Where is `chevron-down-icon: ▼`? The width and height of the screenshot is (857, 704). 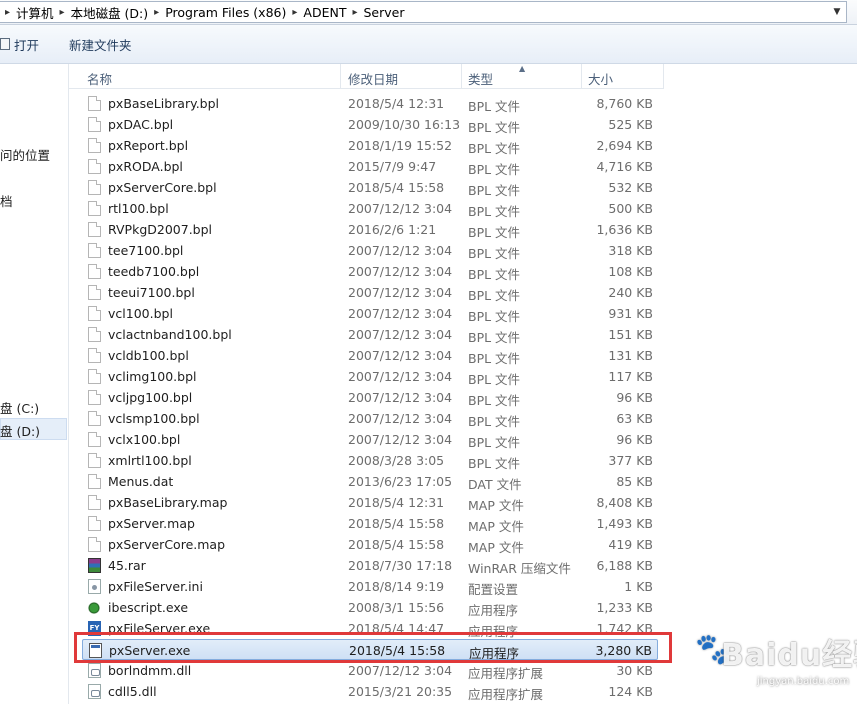 chevron-down-icon: ▼ is located at coordinates (837, 12).